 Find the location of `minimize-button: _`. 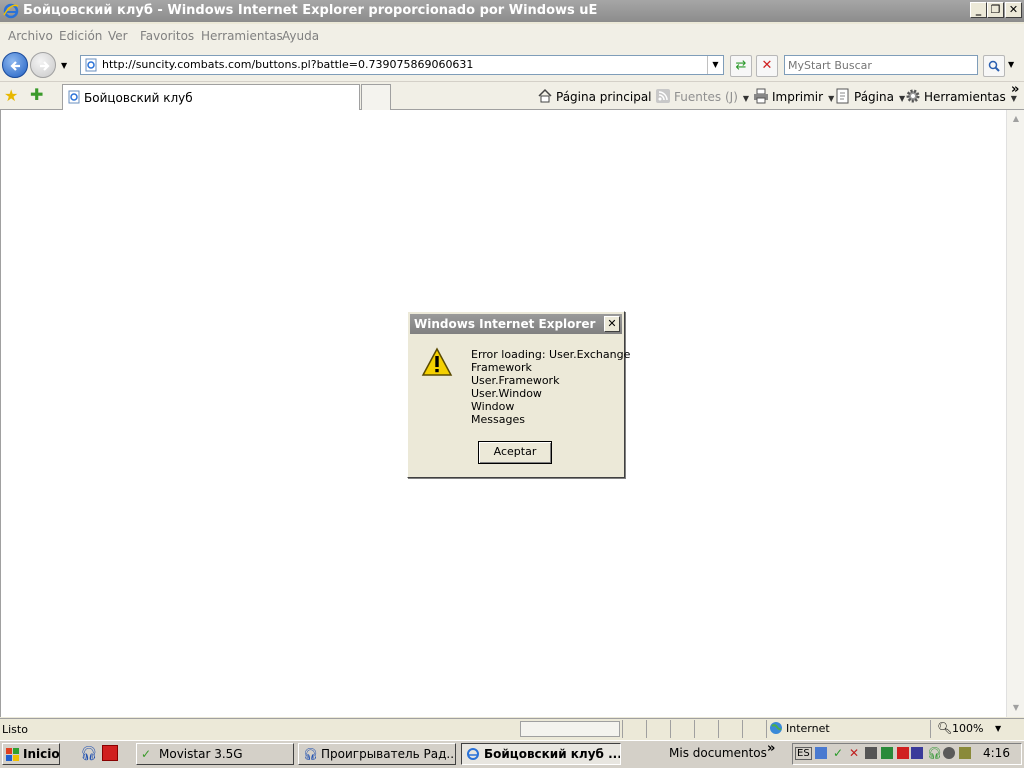

minimize-button: _ is located at coordinates (978, 10).